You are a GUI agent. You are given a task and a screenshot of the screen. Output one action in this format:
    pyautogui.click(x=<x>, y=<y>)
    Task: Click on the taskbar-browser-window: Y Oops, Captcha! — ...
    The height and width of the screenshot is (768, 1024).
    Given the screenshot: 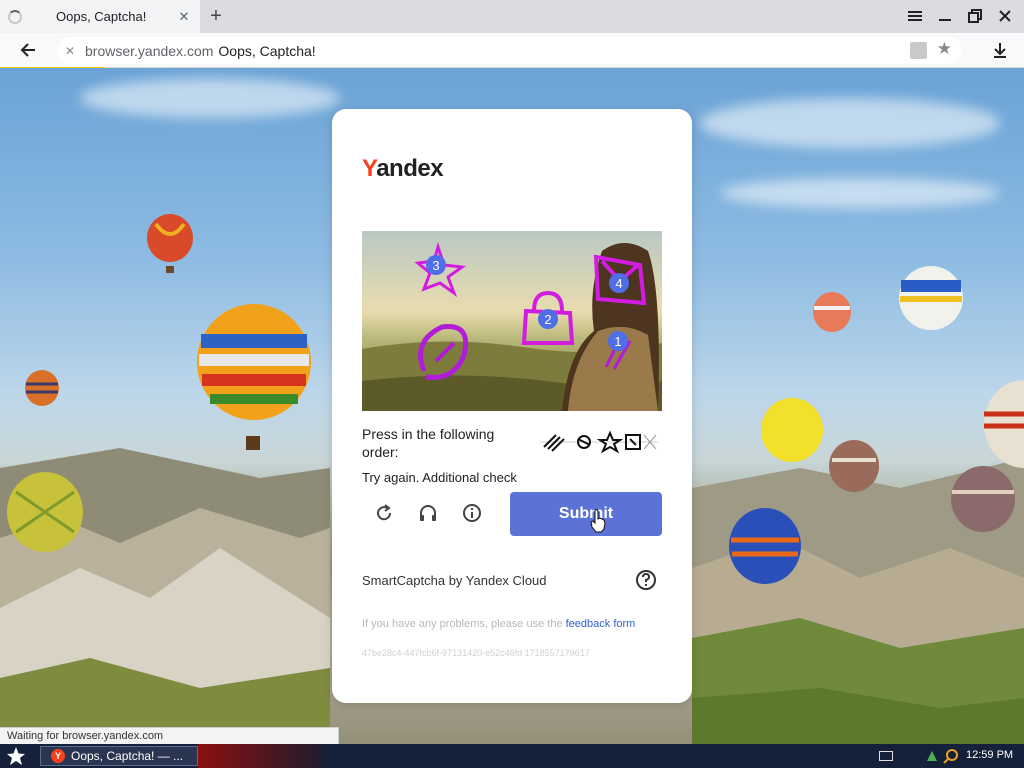 What is the action you would take?
    pyautogui.click(x=119, y=756)
    